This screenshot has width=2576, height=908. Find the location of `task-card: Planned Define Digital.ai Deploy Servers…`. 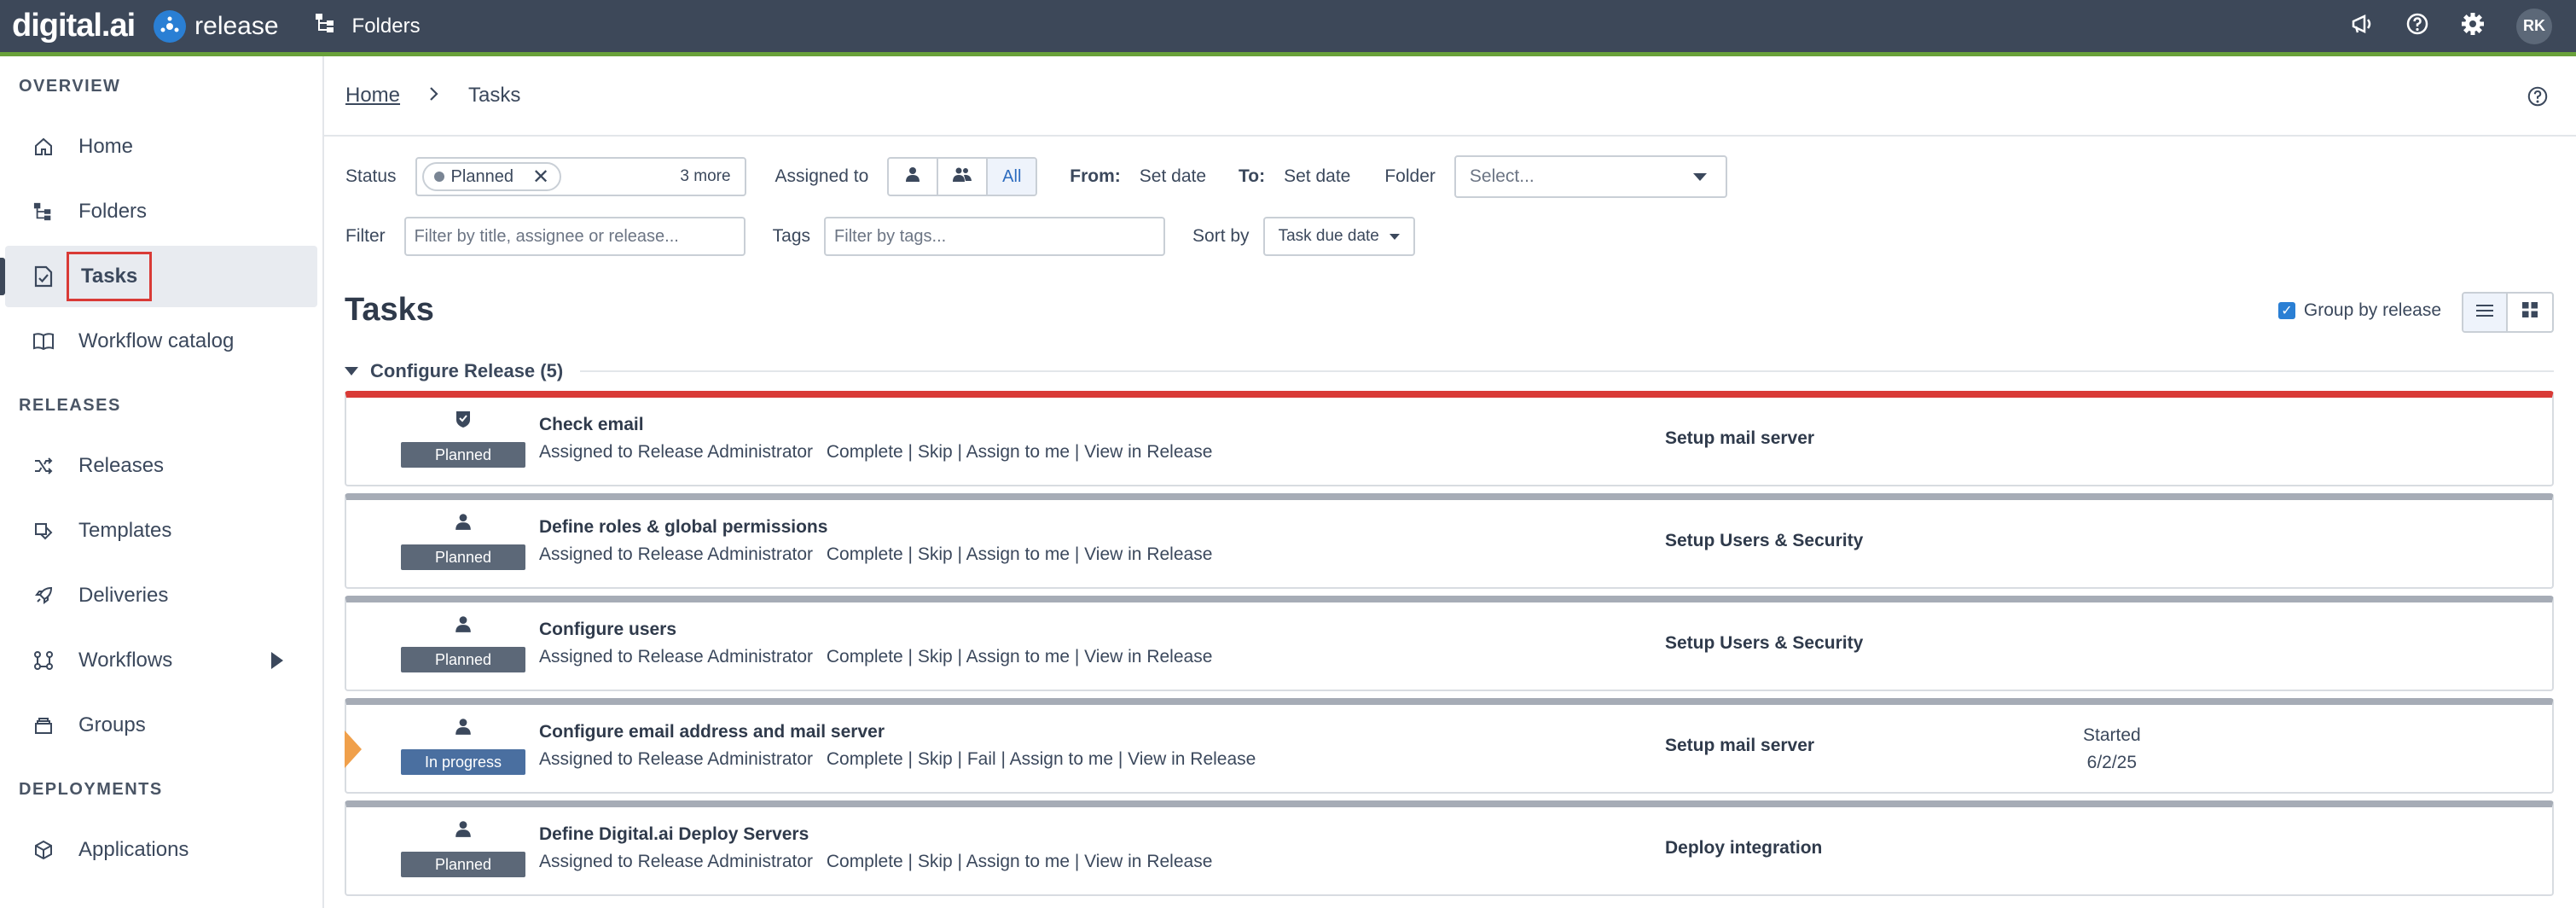

task-card: Planned Define Digital.ai Deploy Servers… is located at coordinates (1449, 848).